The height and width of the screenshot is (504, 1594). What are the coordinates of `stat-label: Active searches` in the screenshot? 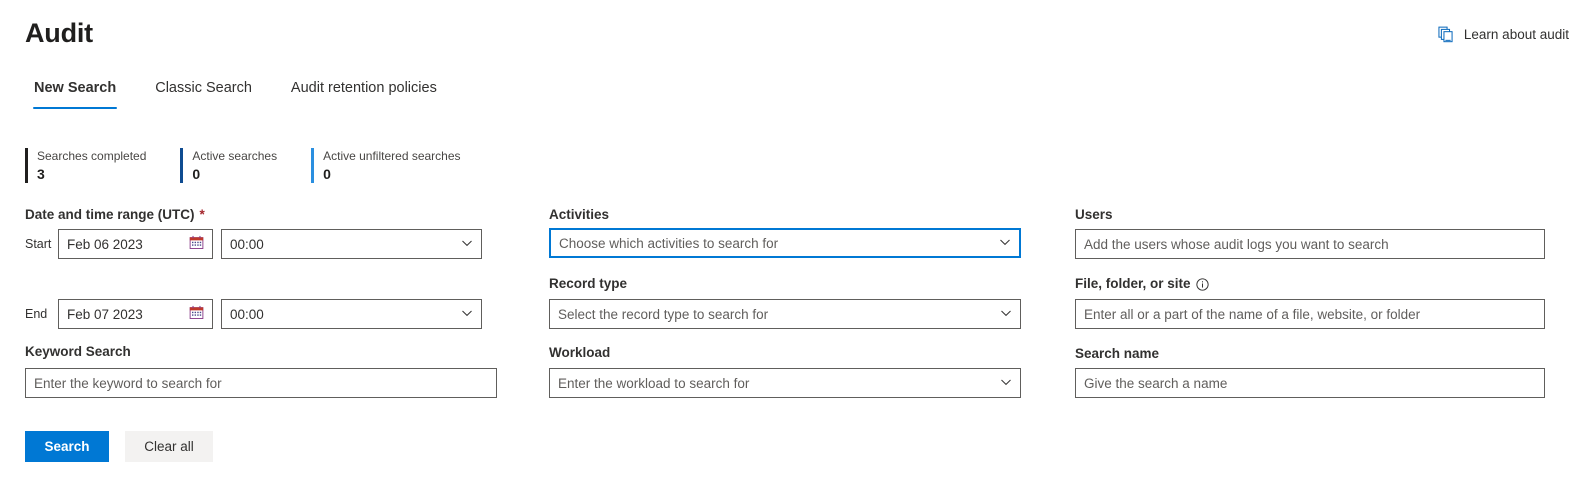 It's located at (235, 156).